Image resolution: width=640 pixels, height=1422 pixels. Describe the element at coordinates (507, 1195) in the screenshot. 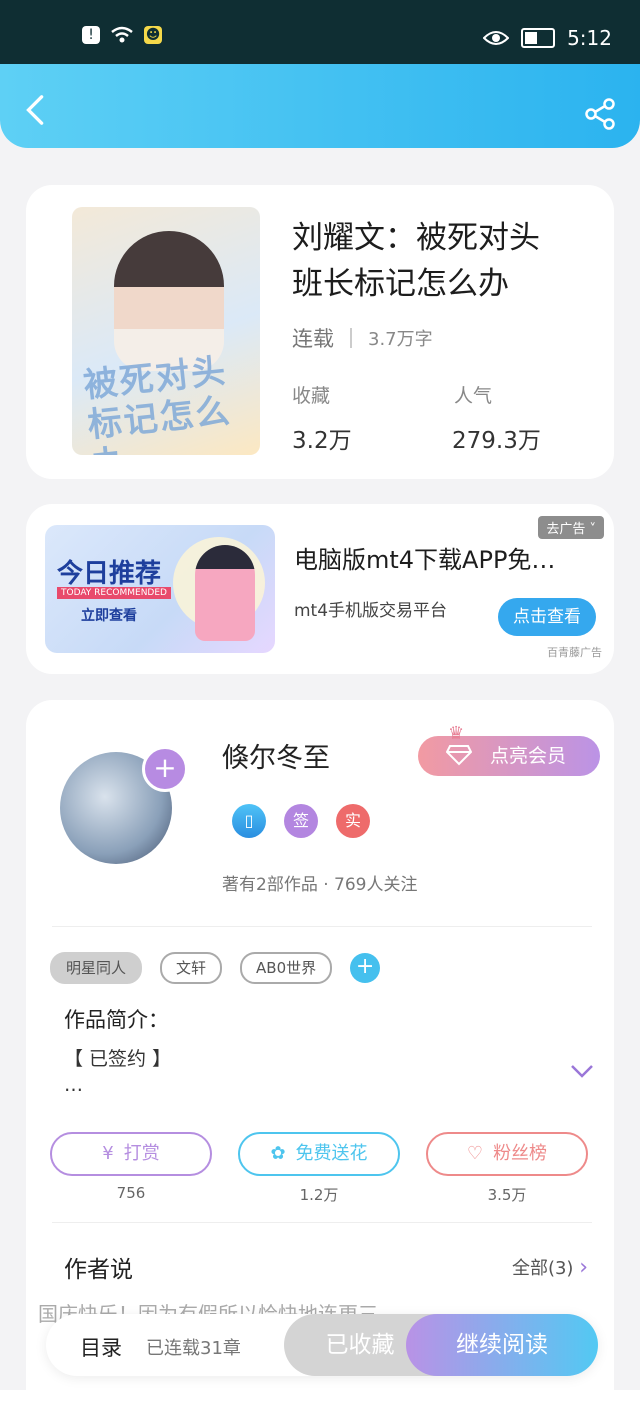

I see `fan-count: 3.5万` at that location.